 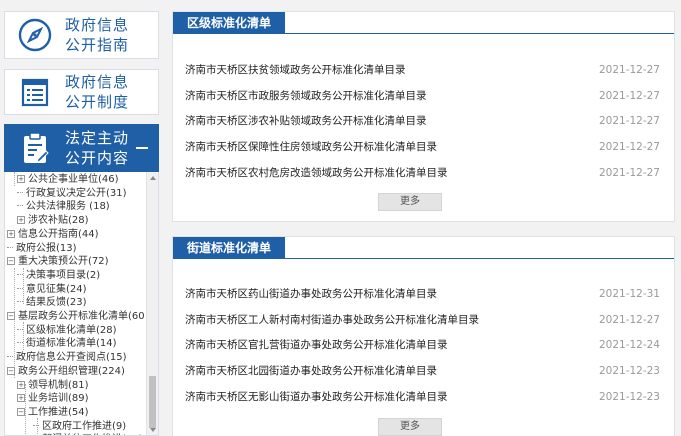 I want to click on list-document-icon, so click(x=35, y=92).